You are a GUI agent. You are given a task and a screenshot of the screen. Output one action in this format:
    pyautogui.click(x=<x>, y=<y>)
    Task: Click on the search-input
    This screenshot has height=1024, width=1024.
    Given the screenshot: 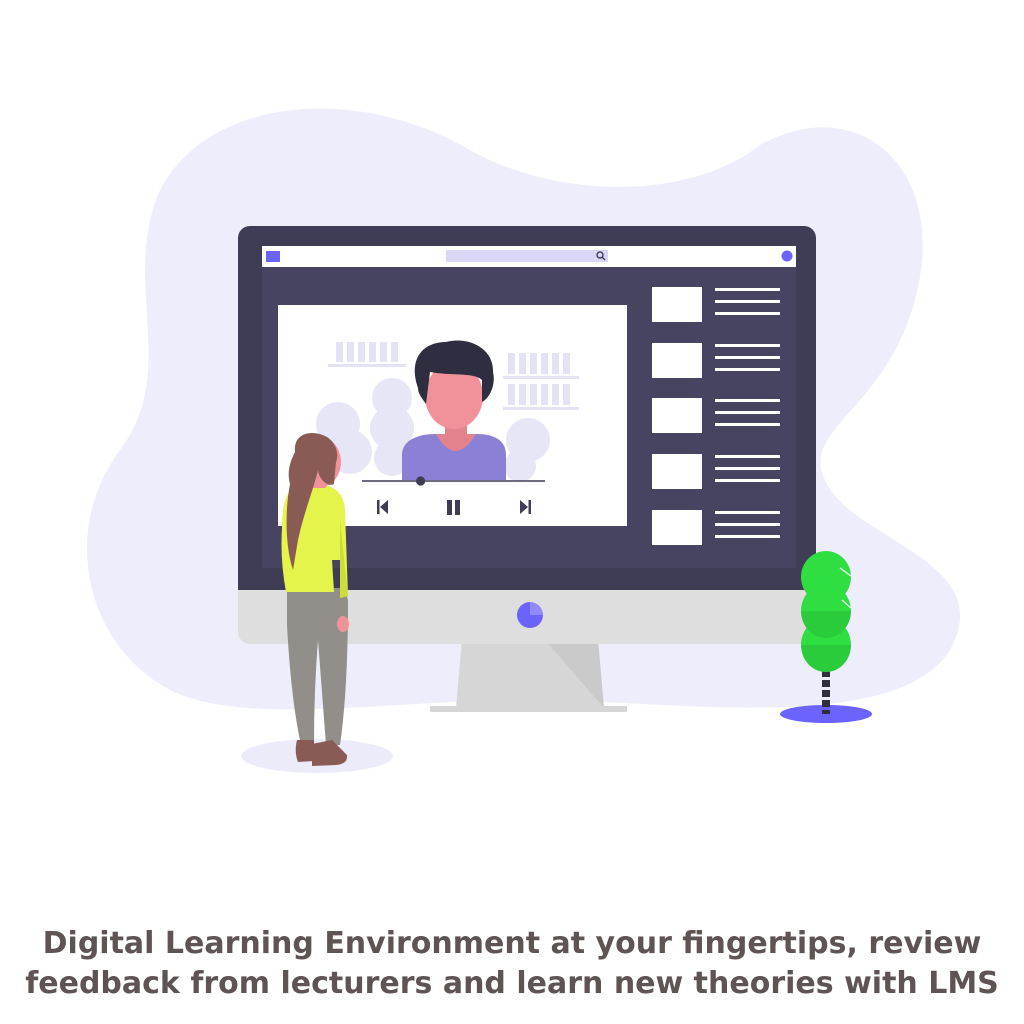 What is the action you would take?
    pyautogui.click(x=527, y=256)
    